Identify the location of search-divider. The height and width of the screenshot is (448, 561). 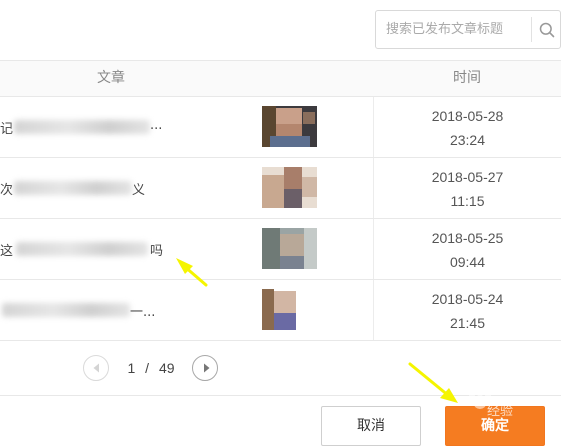
(531, 29).